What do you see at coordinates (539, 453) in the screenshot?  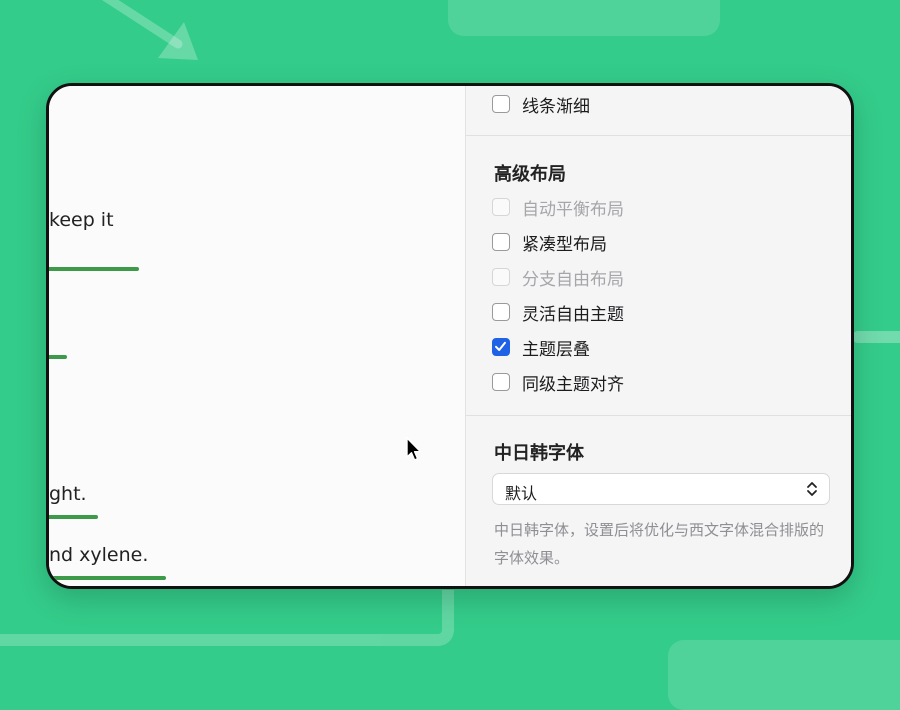 I see `section-title-cjk-font: 中日韩字体` at bounding box center [539, 453].